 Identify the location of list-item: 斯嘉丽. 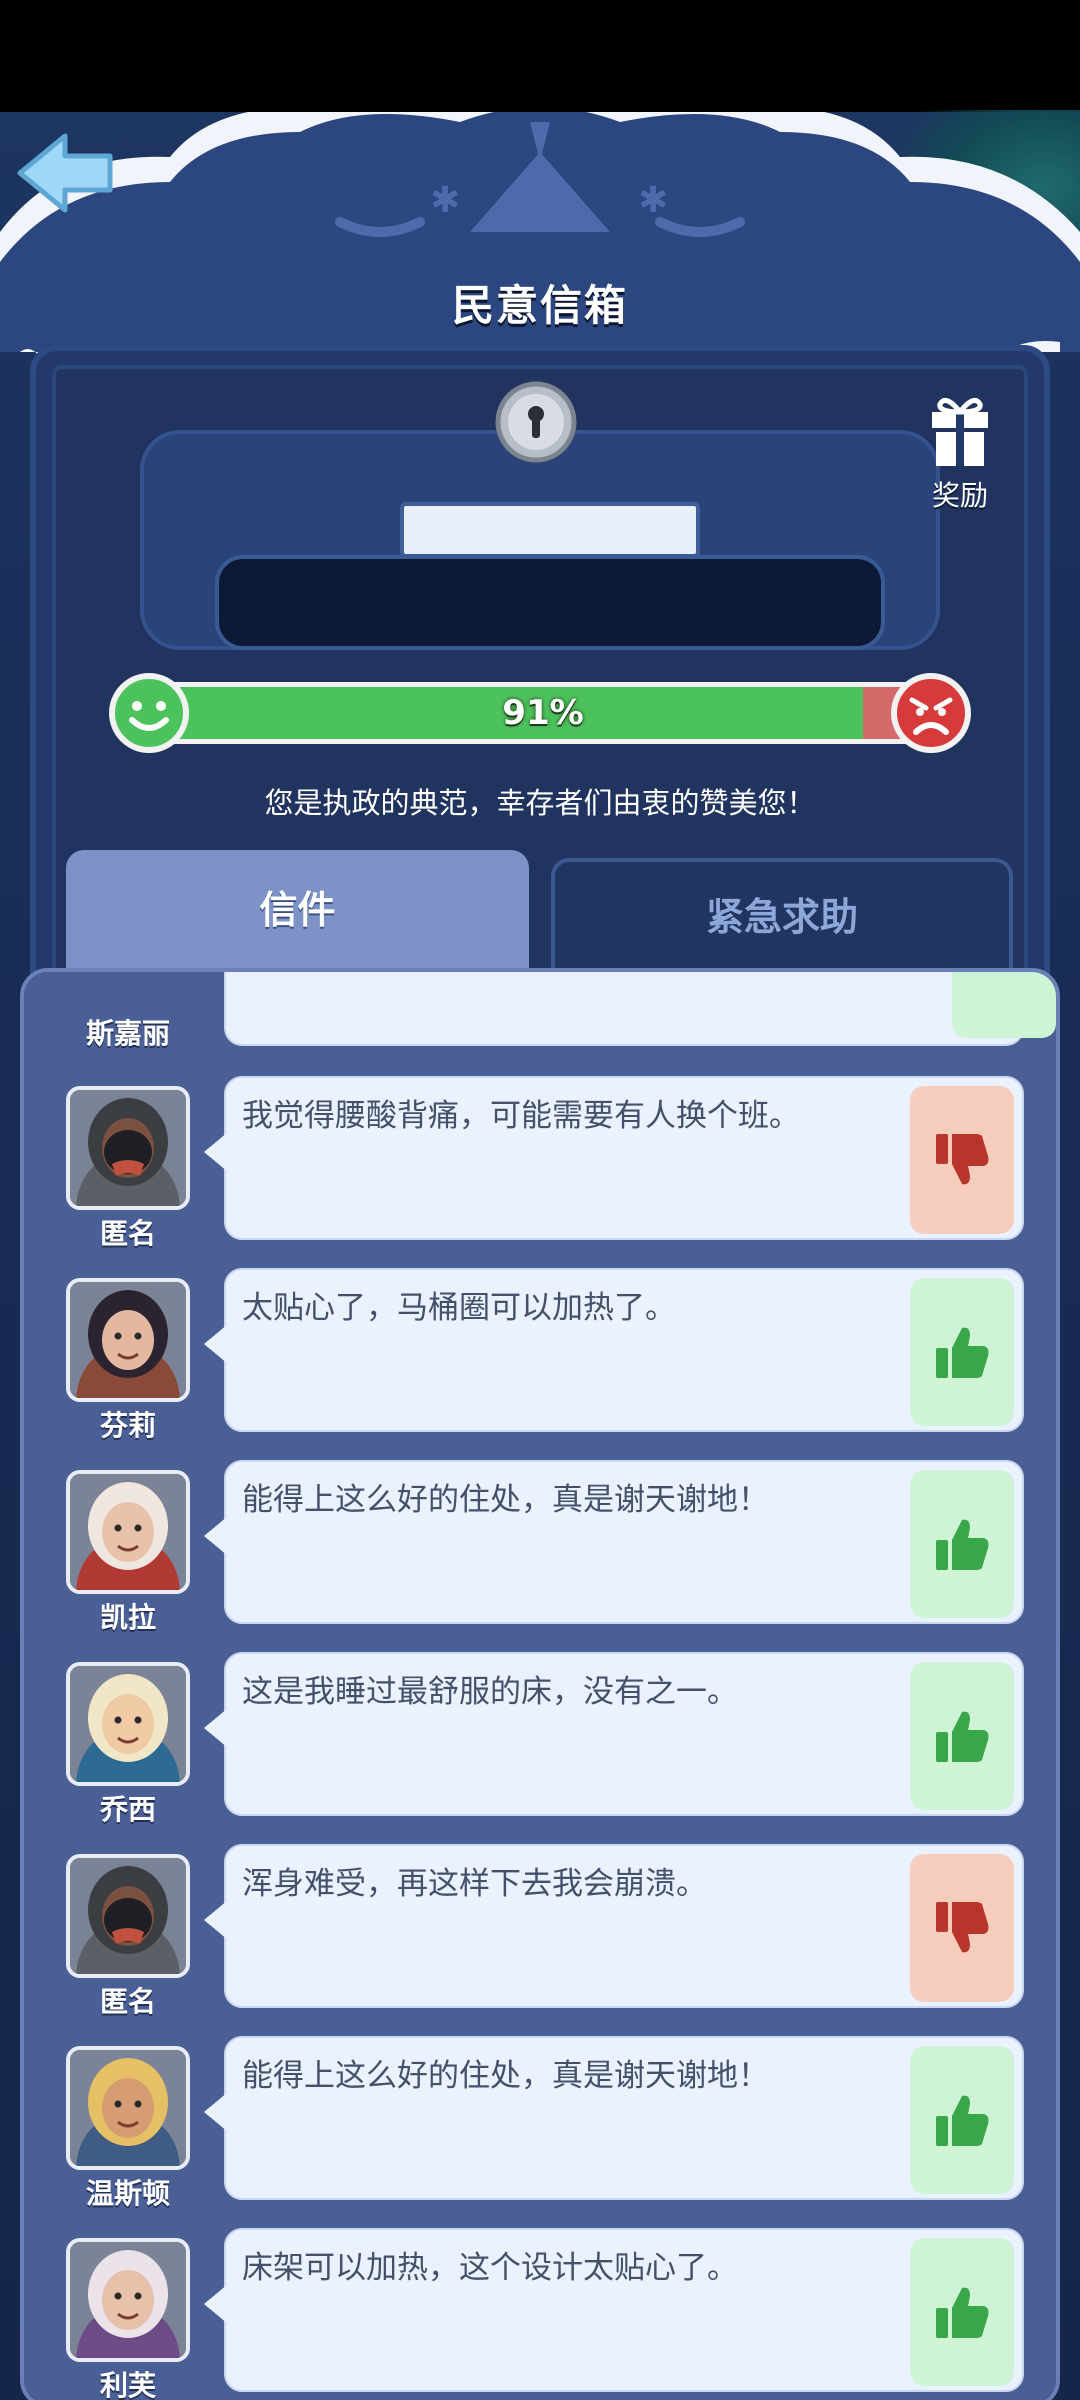
(540, 1012).